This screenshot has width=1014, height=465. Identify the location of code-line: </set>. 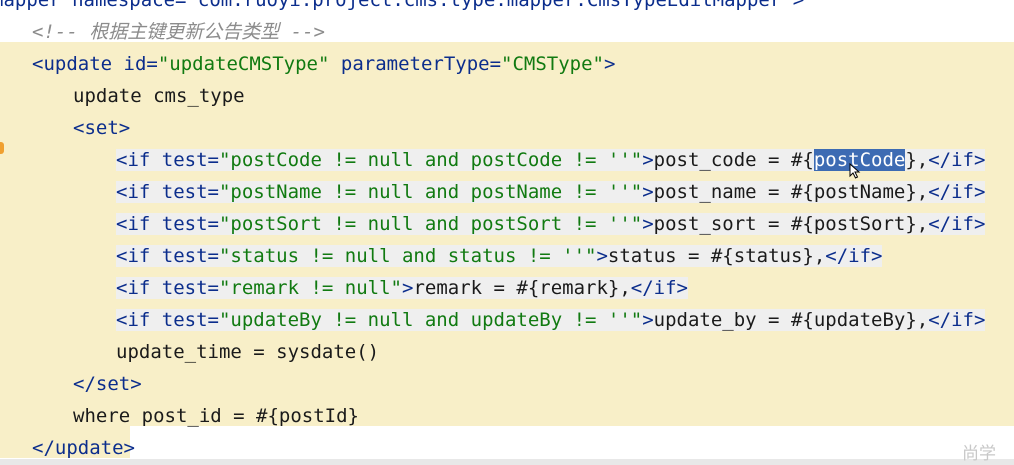
(107, 384).